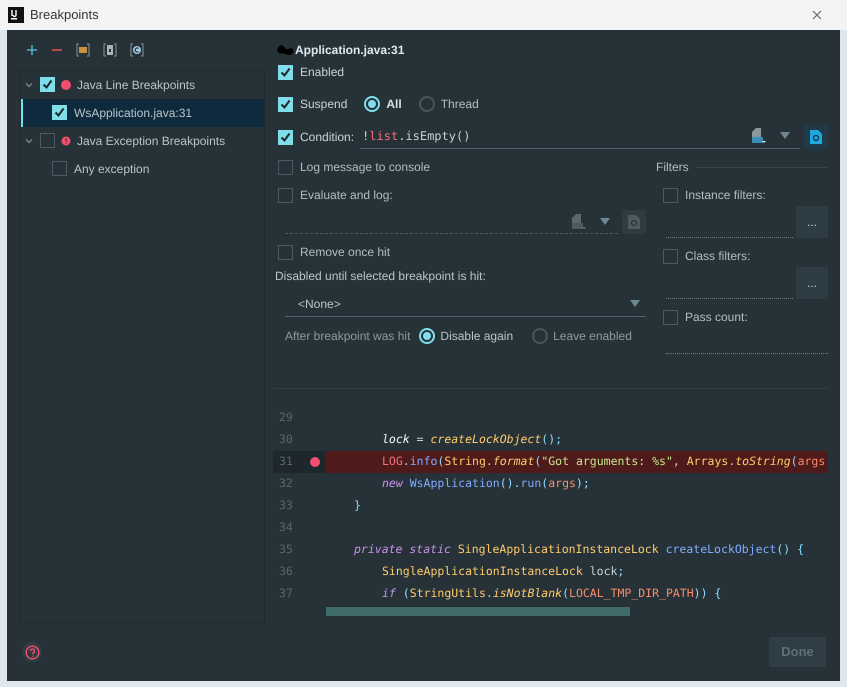 The image size is (847, 687). I want to click on radio-label: Disable again, so click(477, 336).